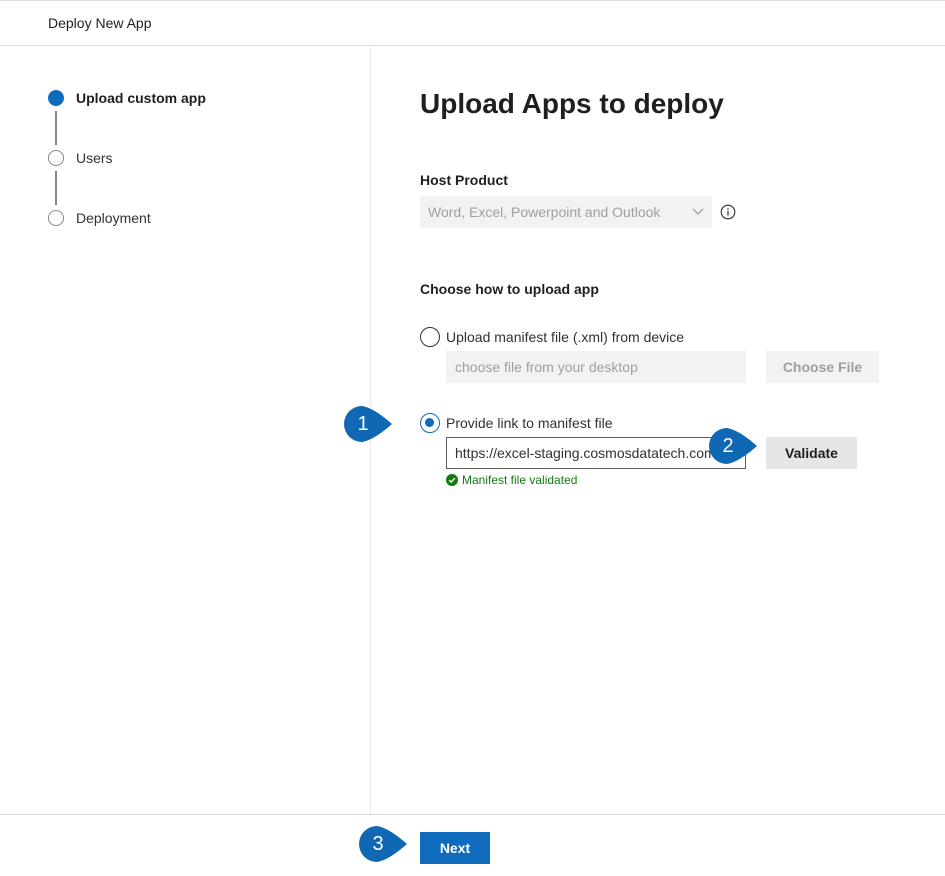 Image resolution: width=945 pixels, height=876 pixels. I want to click on step-indicator-active-icon, so click(56, 98).